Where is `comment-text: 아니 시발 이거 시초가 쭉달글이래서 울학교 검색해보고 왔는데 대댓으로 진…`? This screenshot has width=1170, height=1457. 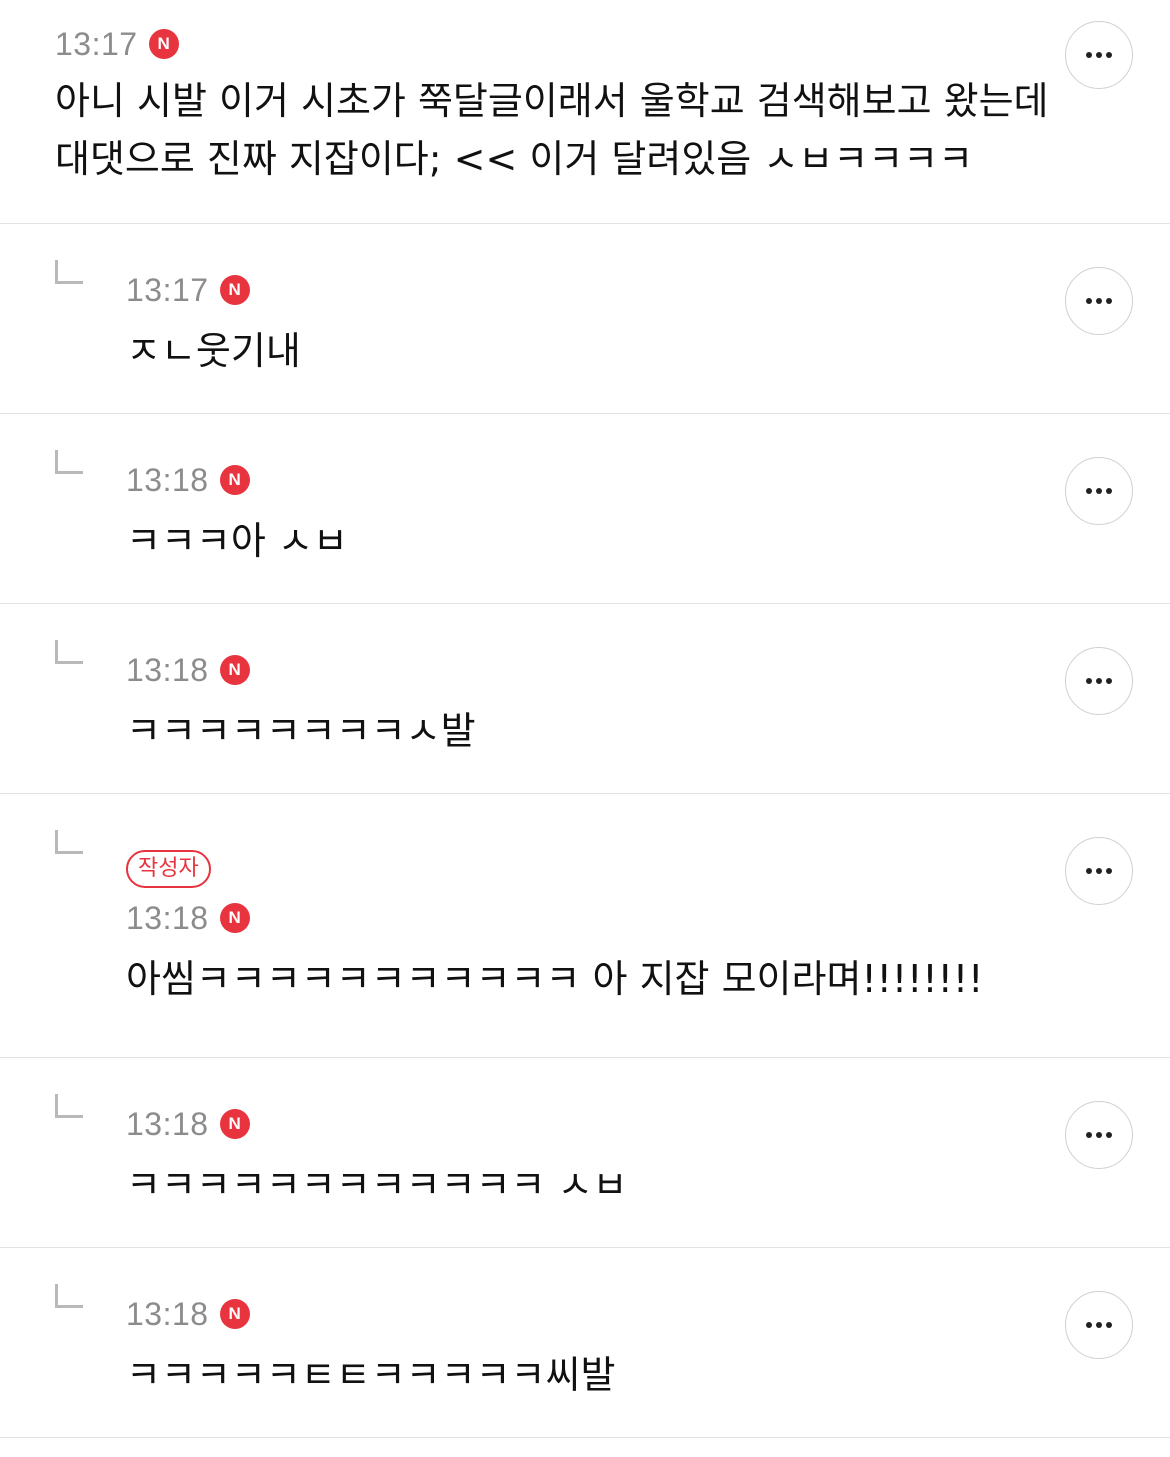
comment-text: 아니 시발 이거 시초가 쭉달글이래서 울학교 검색해보고 왔는데 대댓으로 진… is located at coordinates (558, 130).